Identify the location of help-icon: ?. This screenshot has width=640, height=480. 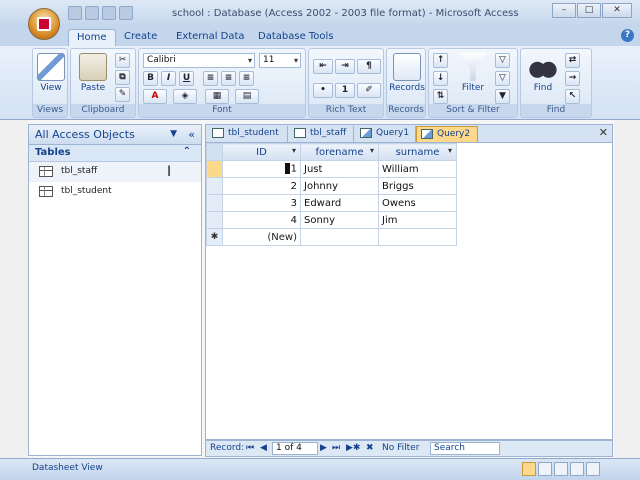
(627, 35).